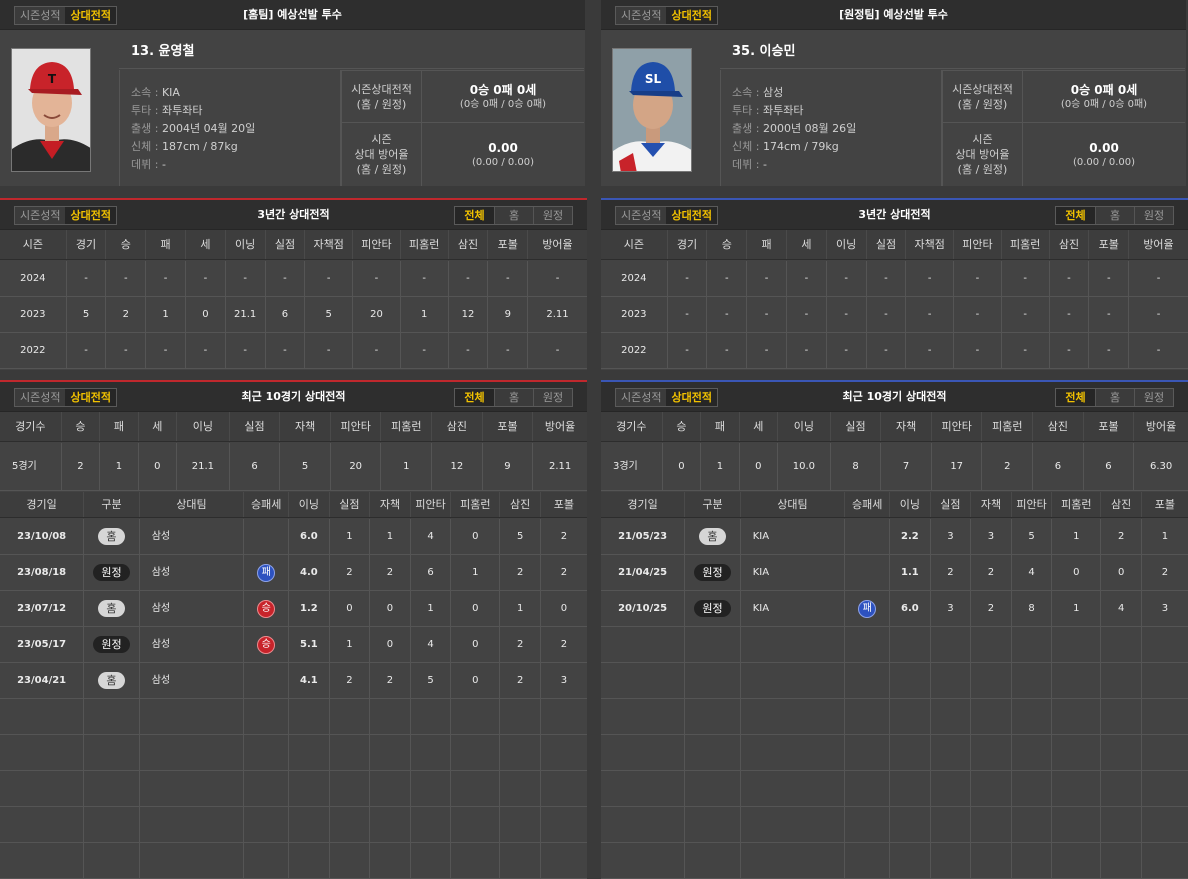 The image size is (1188, 879). What do you see at coordinates (503, 104) in the screenshot?
I see `home-season-record-value-text: (0승 0패 / 0승 0패)` at bounding box center [503, 104].